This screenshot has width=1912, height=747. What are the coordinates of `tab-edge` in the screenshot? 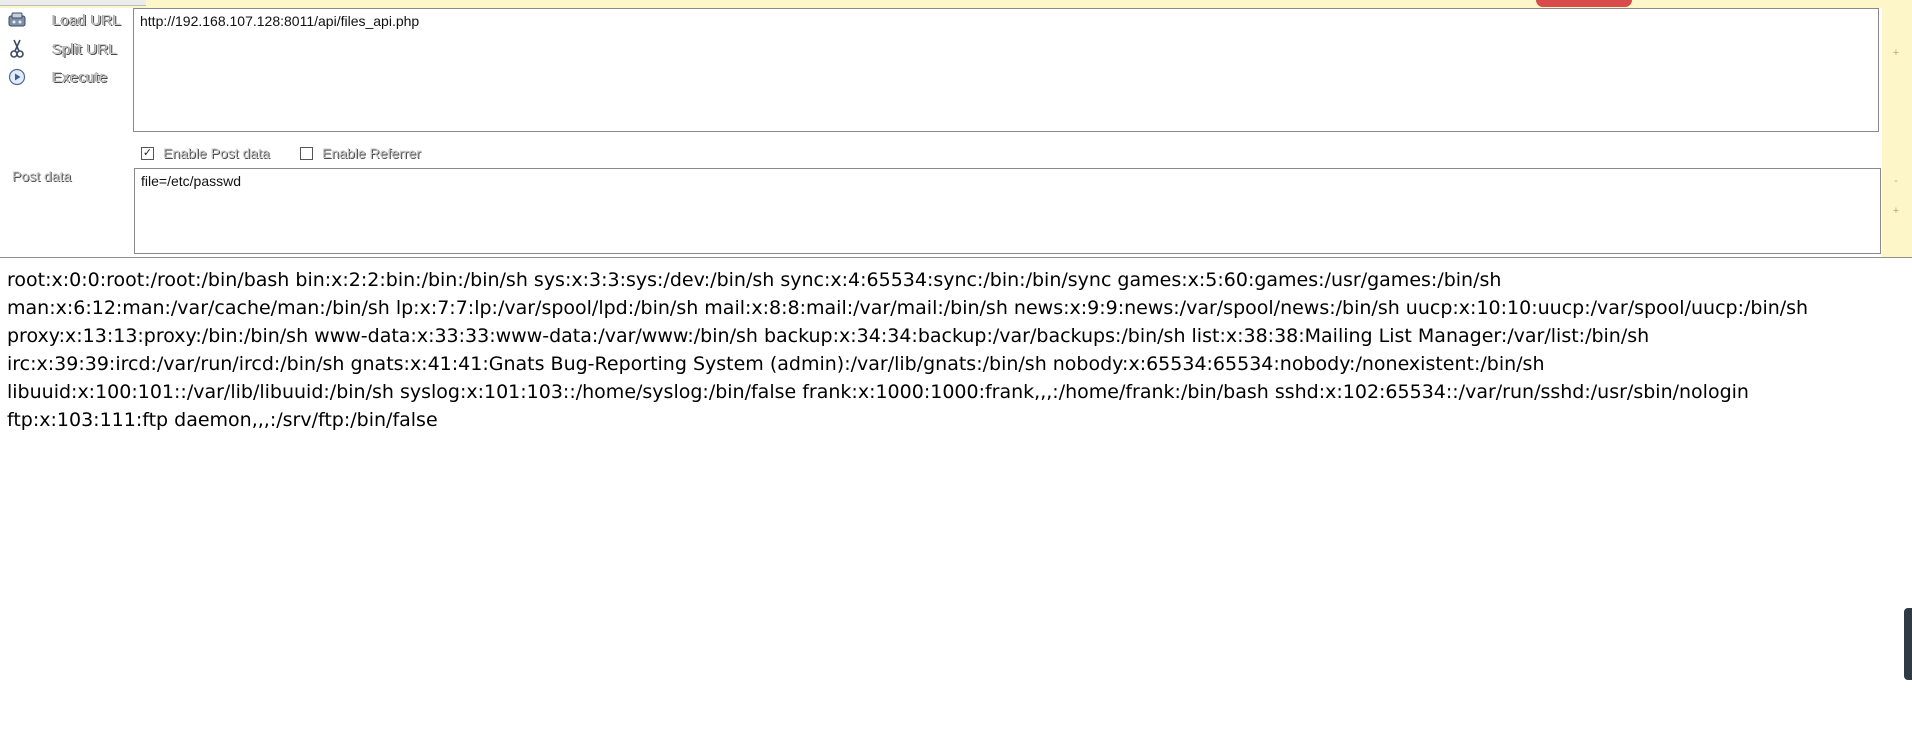 It's located at (73, 3).